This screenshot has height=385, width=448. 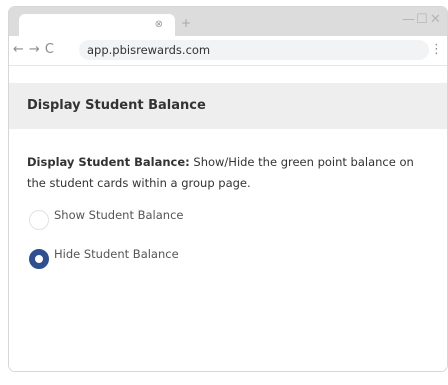 I want to click on tab-close-icon: ⊗, so click(x=159, y=25).